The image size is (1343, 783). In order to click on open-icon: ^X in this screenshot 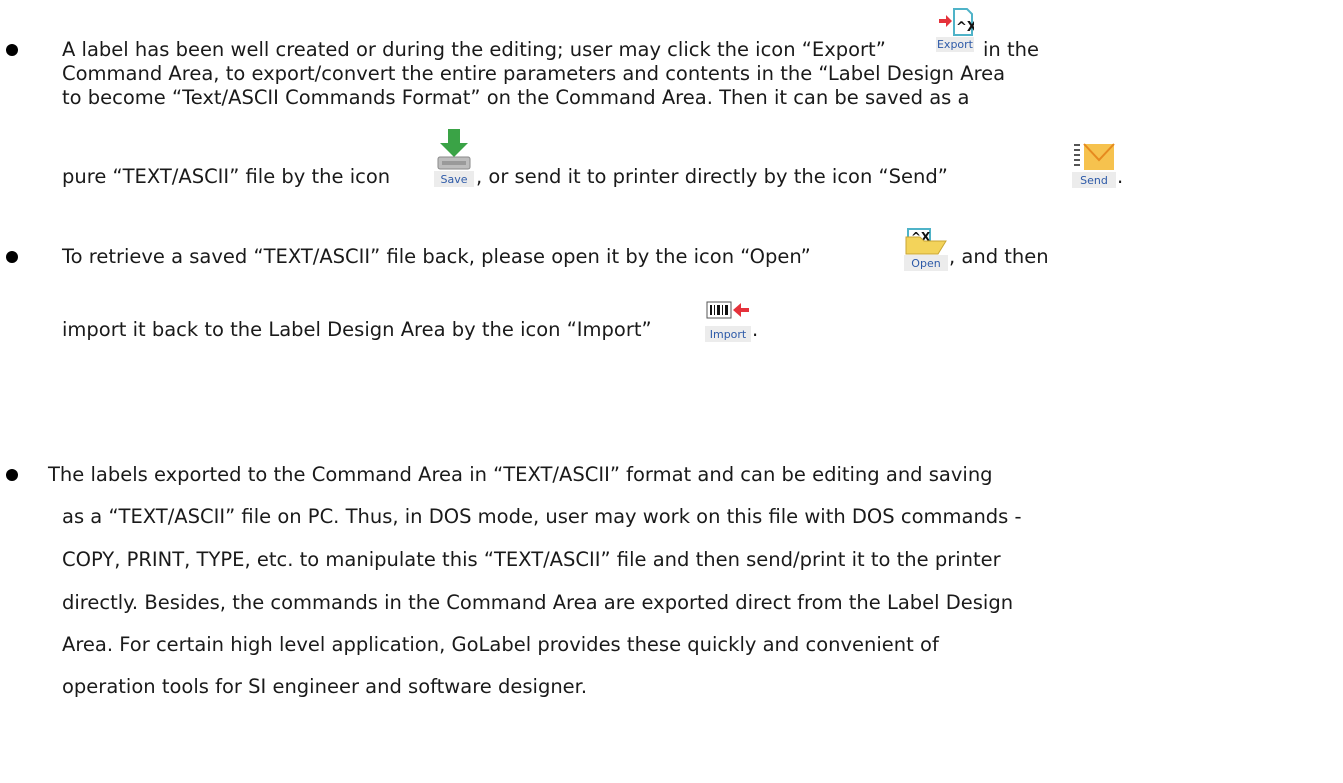, I will do `click(926, 241)`.